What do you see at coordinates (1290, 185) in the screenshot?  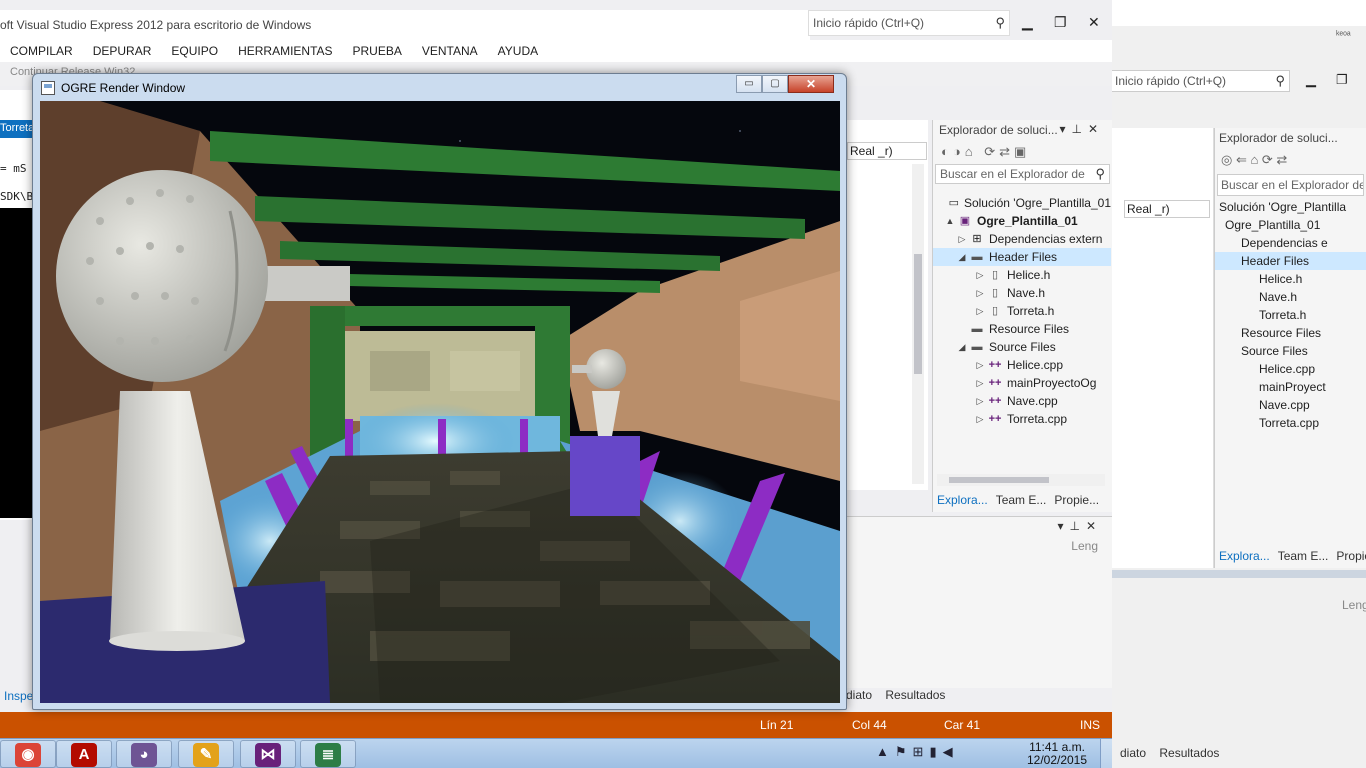 I see `bg-solution-search: Buscar en el Explorador de` at bounding box center [1290, 185].